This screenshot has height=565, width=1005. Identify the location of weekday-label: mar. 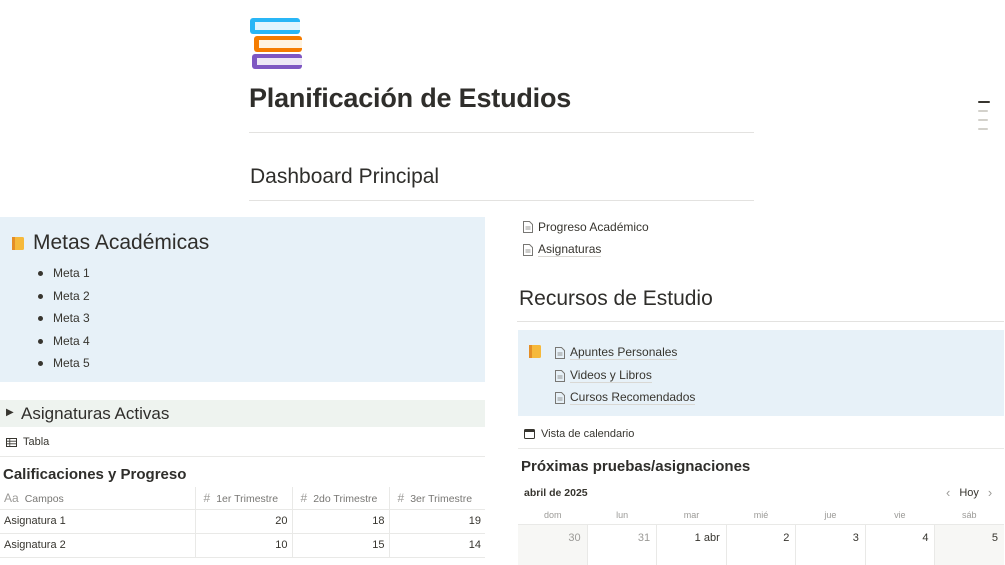
(691, 515).